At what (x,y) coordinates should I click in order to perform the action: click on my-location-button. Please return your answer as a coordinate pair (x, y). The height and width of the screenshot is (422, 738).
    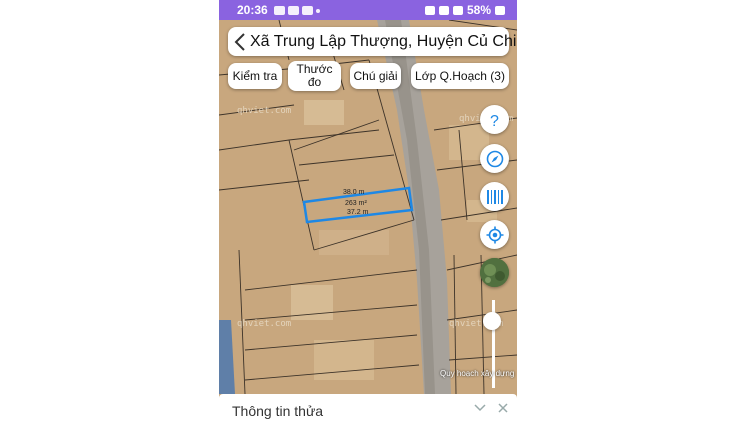
    Looking at the image, I should click on (494, 234).